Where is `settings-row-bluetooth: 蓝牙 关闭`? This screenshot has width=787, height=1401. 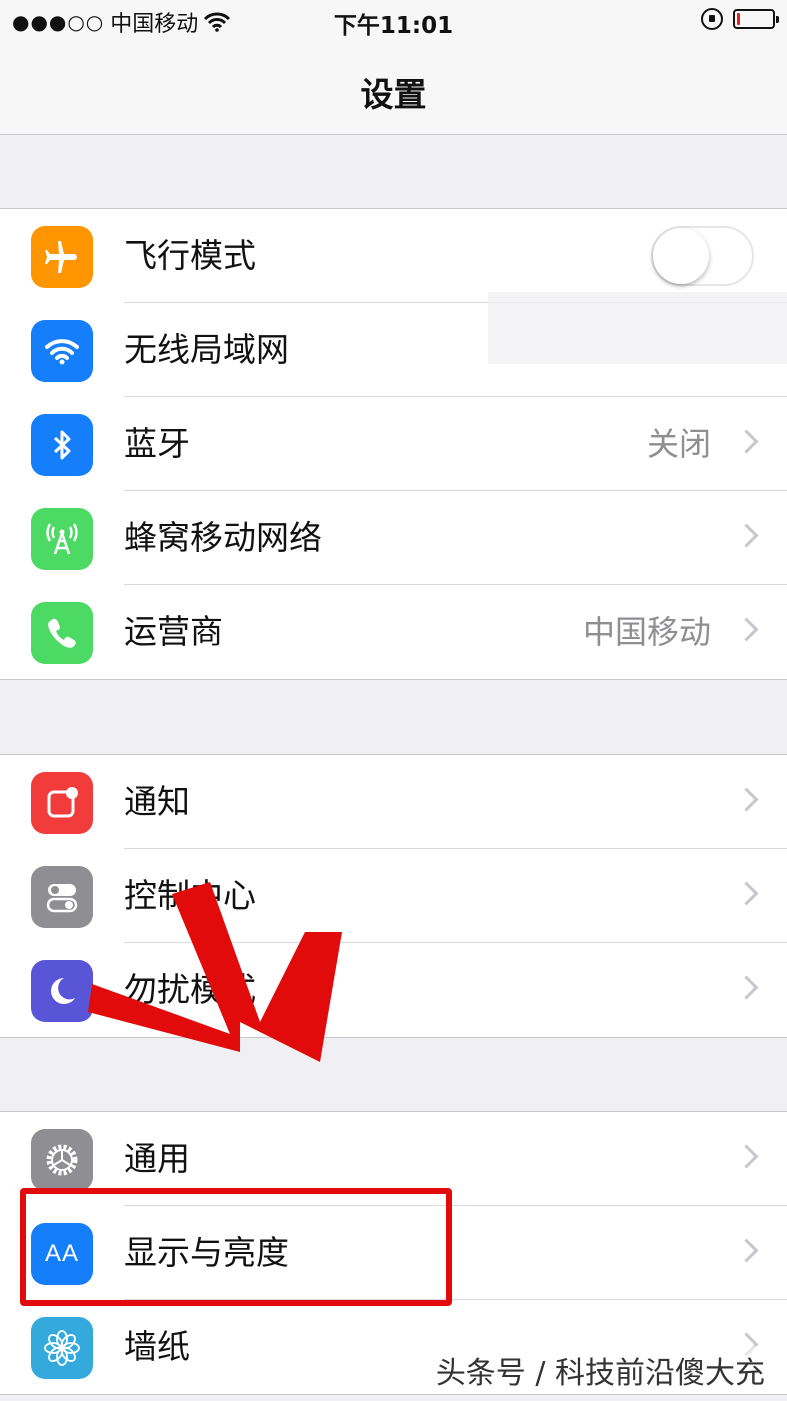
settings-row-bluetooth: 蓝牙 关闭 is located at coordinates (393, 444).